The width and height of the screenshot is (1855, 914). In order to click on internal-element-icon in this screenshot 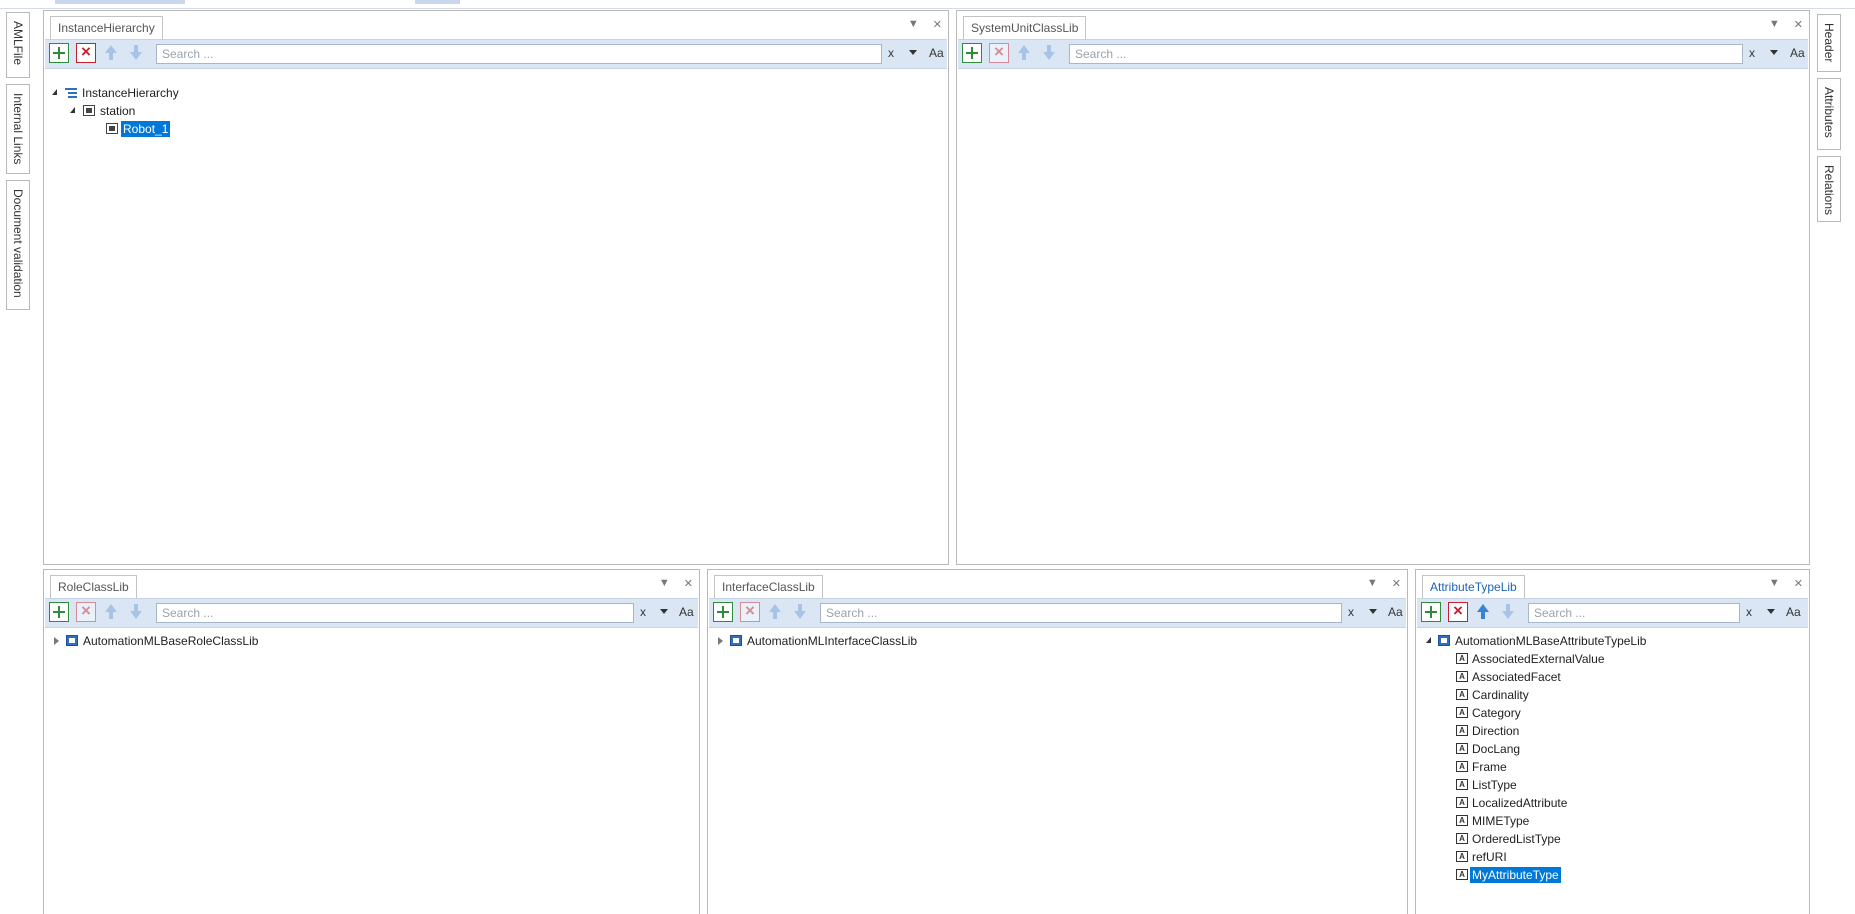, I will do `click(112, 128)`.